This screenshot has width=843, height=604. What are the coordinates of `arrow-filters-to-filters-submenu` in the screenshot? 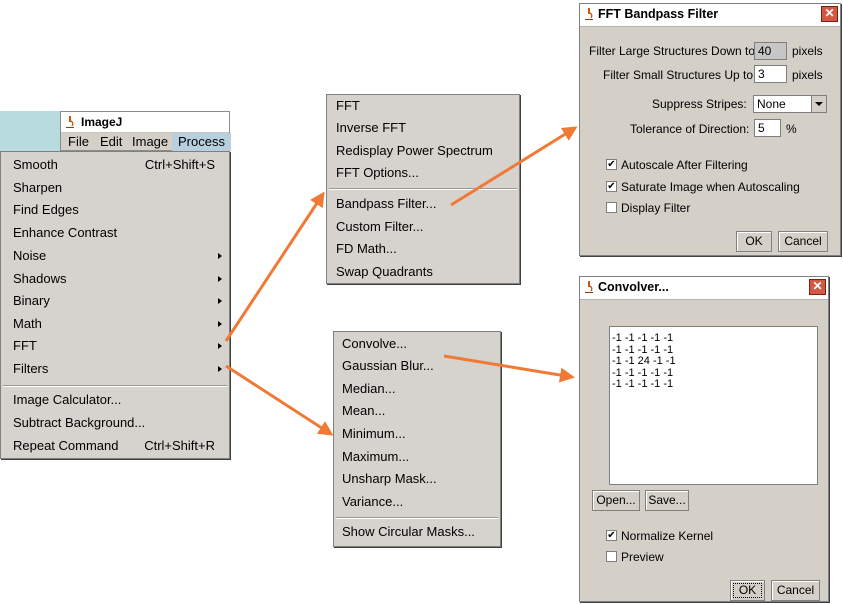 It's located at (279, 400).